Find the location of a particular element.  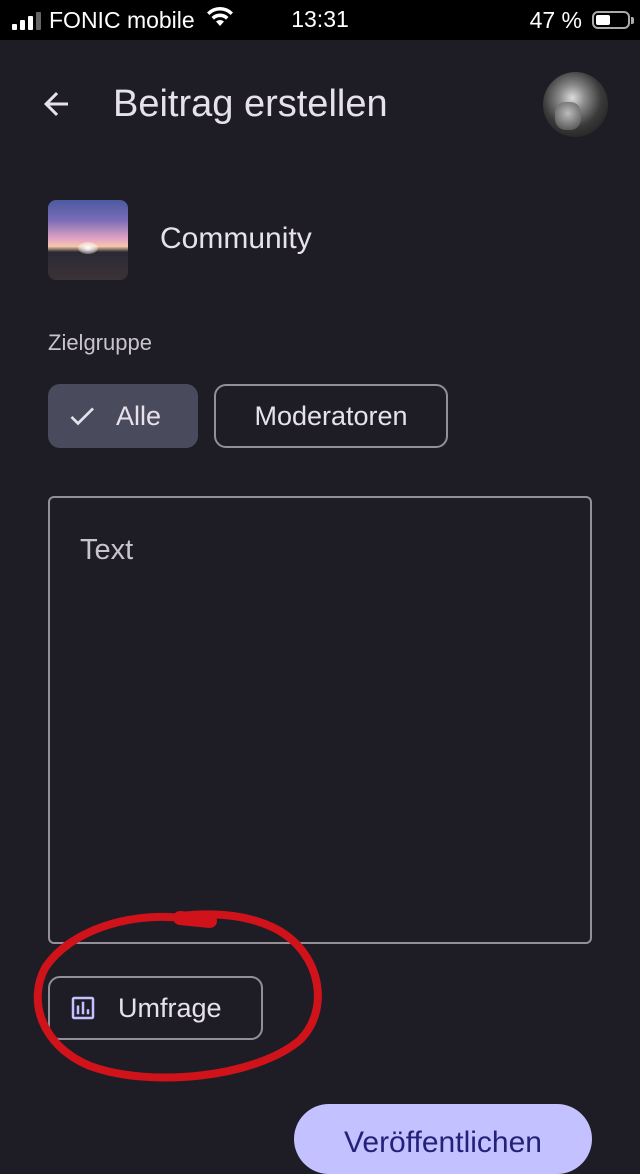

page-title: Beitrag erstellen is located at coordinates (250, 104).